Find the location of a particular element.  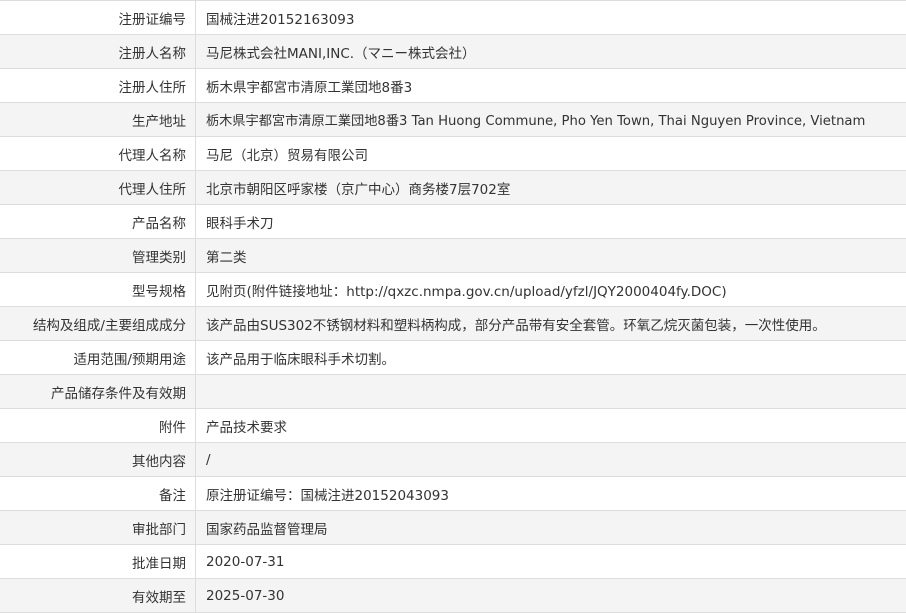

row-other-content: 其他内容 / is located at coordinates (453, 460).